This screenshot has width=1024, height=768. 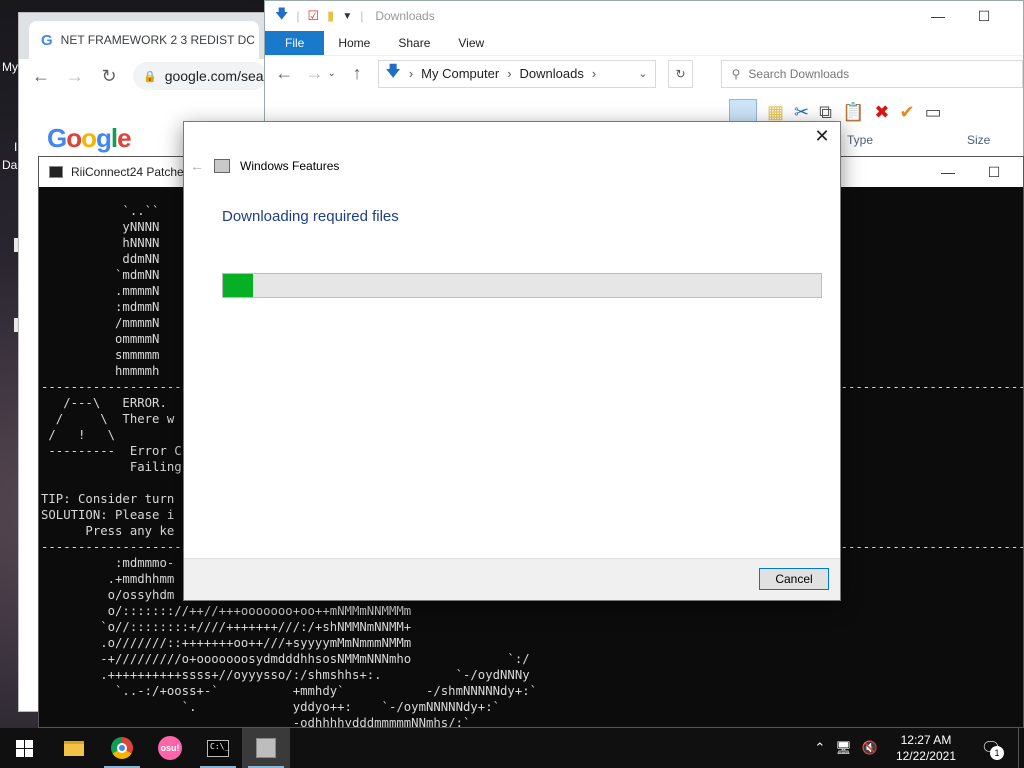 I want to click on clock-time: 12:27 AM, so click(x=926, y=740).